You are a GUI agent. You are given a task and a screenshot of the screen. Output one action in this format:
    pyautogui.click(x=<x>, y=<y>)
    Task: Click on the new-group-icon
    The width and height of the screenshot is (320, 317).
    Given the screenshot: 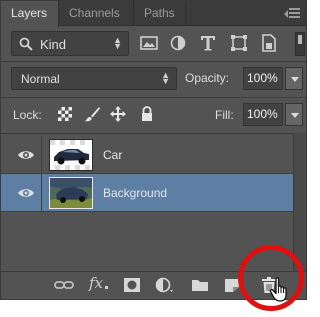 What is the action you would take?
    pyautogui.click(x=200, y=285)
    